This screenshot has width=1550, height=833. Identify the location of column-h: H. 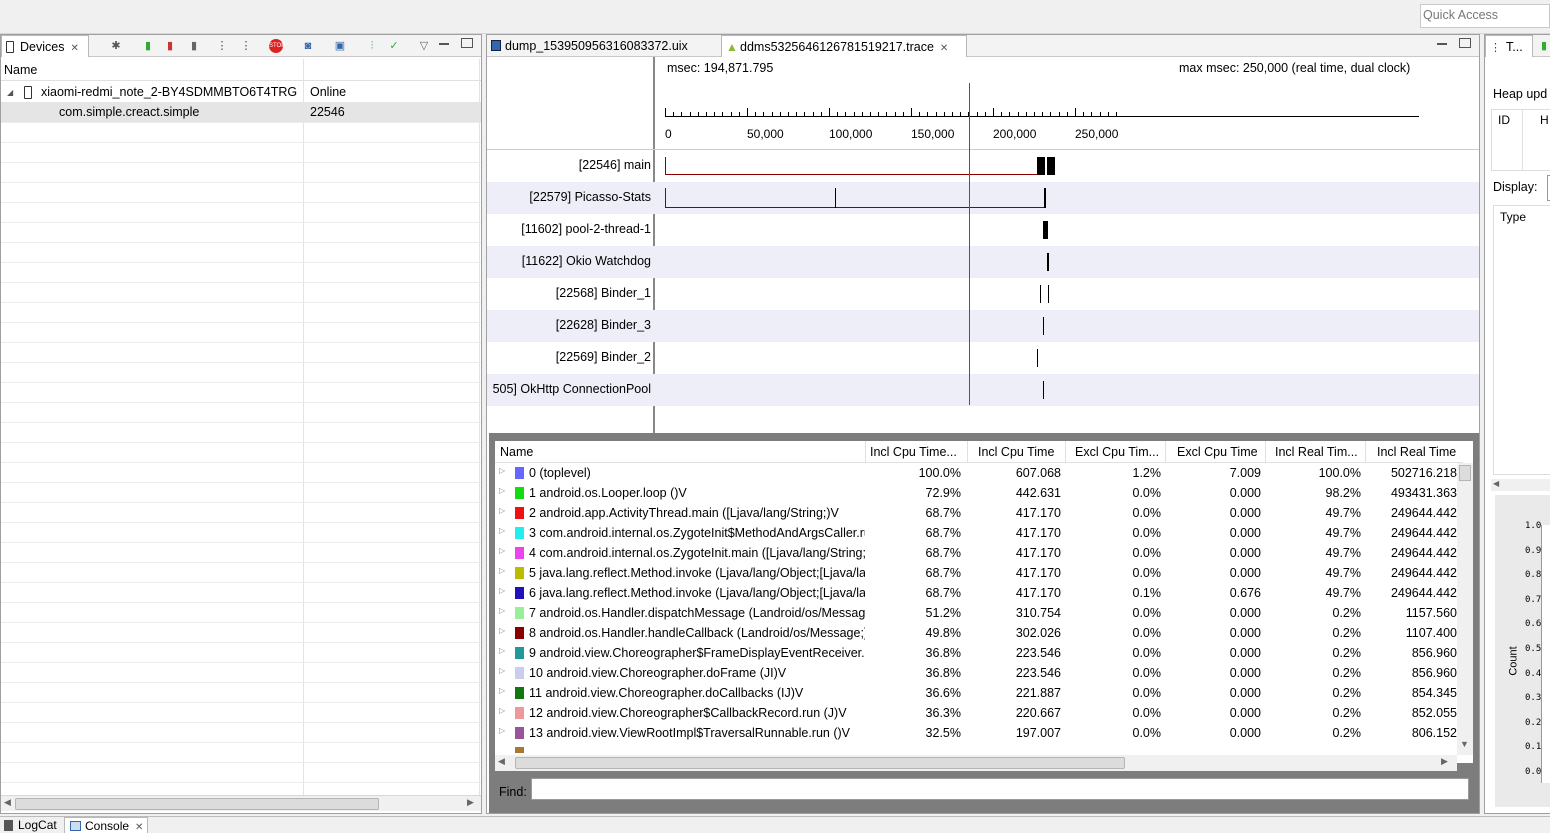
(1544, 120).